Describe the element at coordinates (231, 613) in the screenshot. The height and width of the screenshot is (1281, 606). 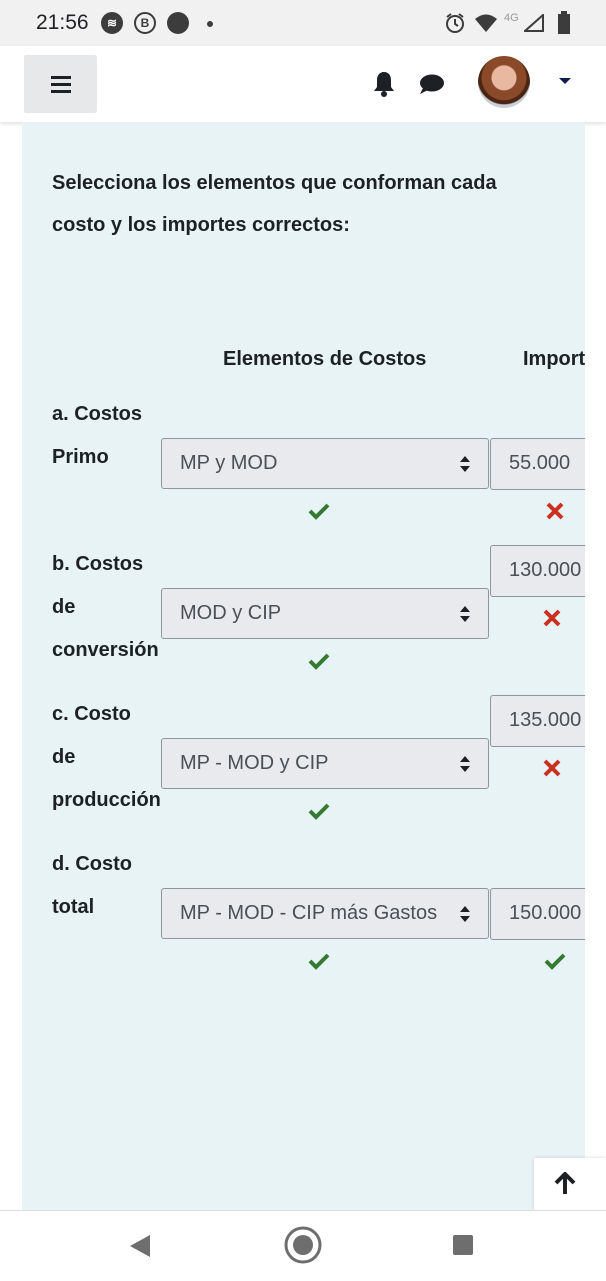
I see `select-value: MOD y CIP` at that location.